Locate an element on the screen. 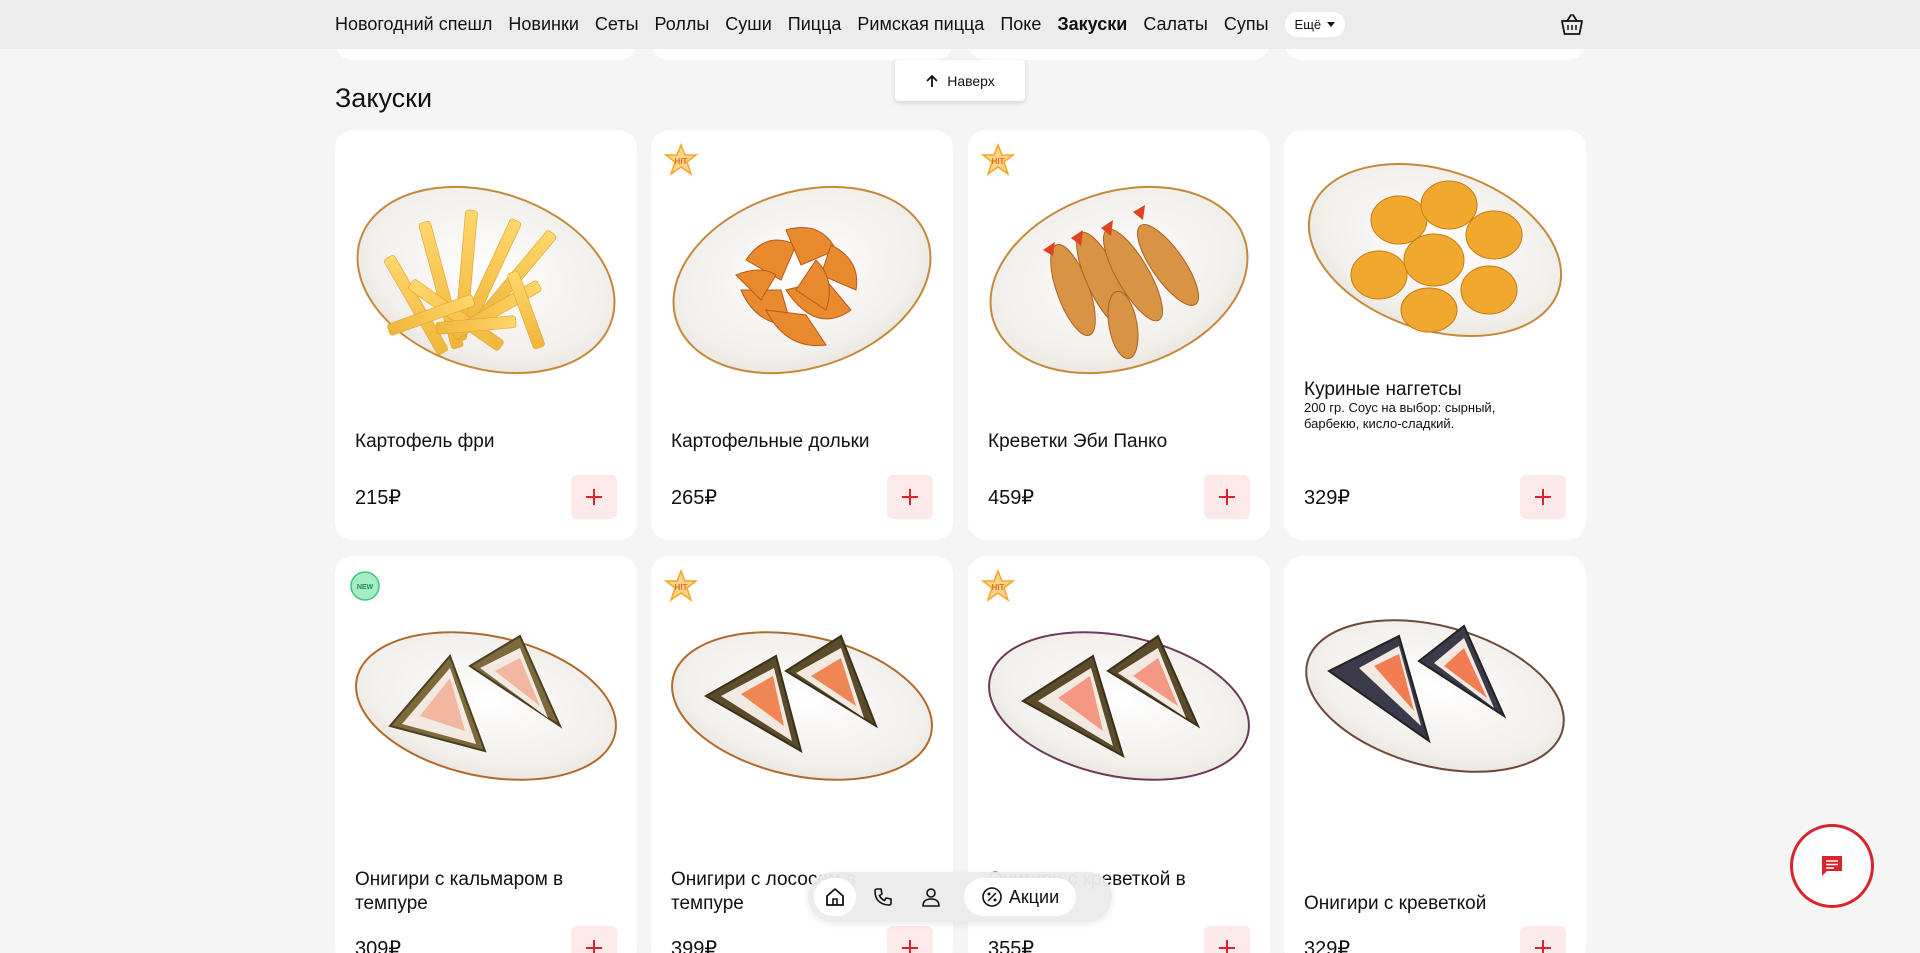  scroll-up-button: Наверх is located at coordinates (960, 80).